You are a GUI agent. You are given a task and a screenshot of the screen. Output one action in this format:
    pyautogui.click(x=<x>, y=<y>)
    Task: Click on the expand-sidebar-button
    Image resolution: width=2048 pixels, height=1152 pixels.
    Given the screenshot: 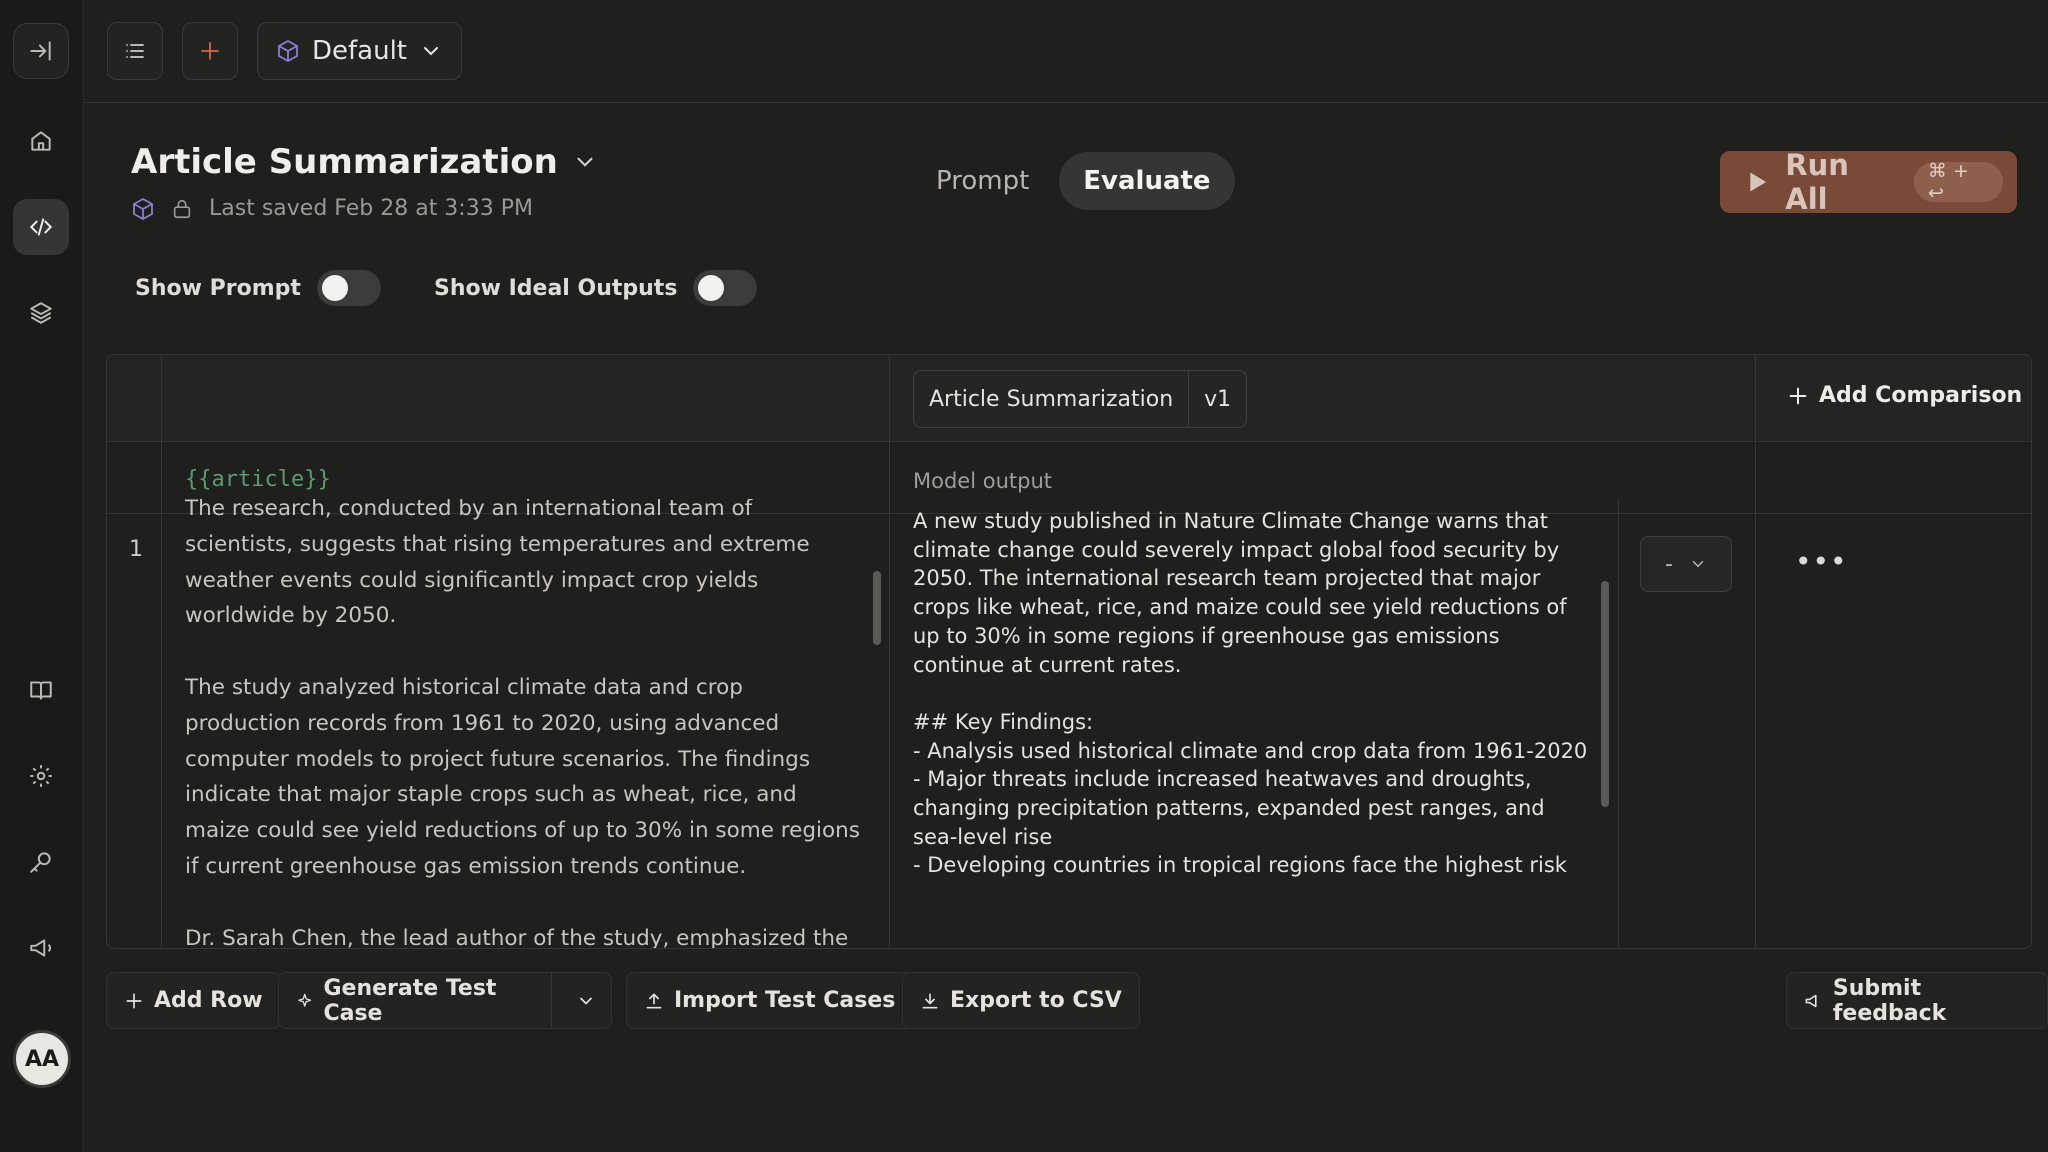 What is the action you would take?
    pyautogui.click(x=41, y=51)
    